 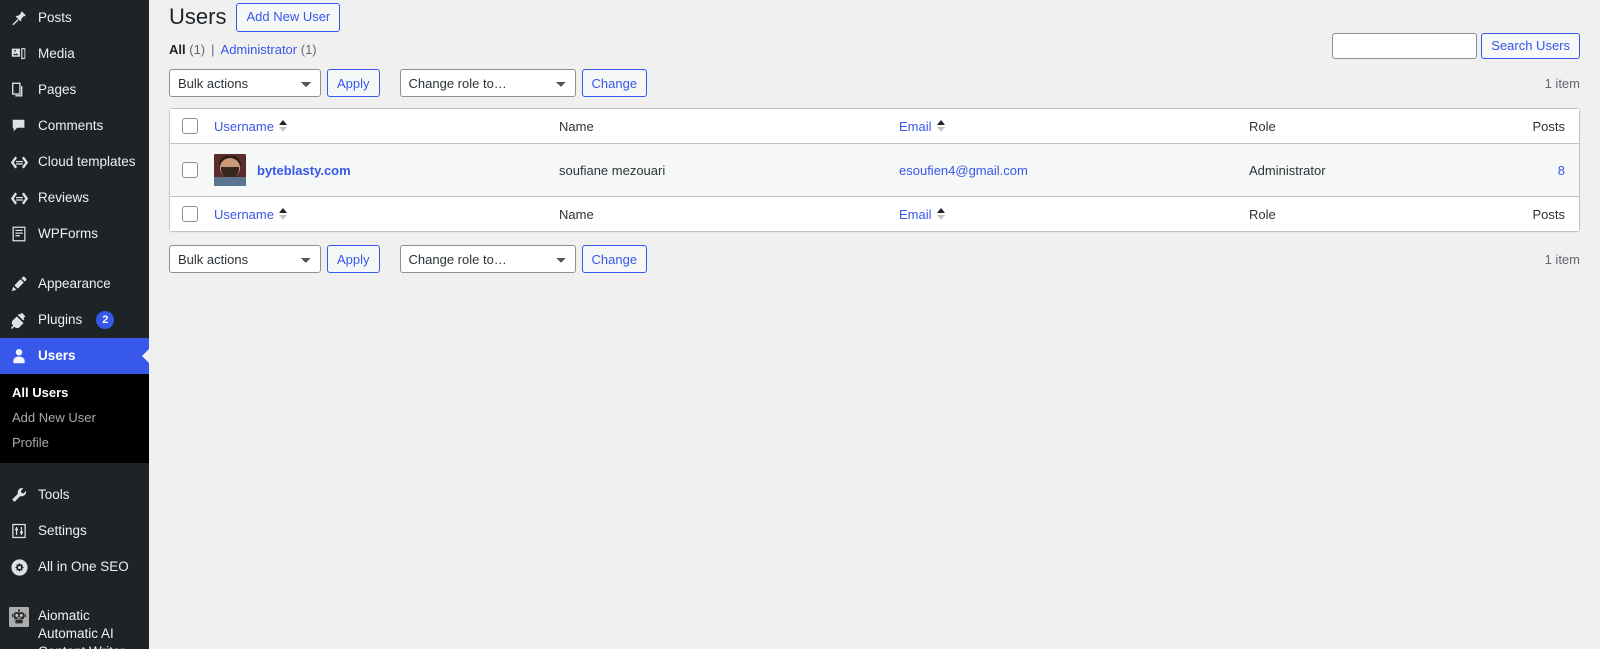 What do you see at coordinates (874, 16) in the screenshot?
I see `page-header: Users Add New User` at bounding box center [874, 16].